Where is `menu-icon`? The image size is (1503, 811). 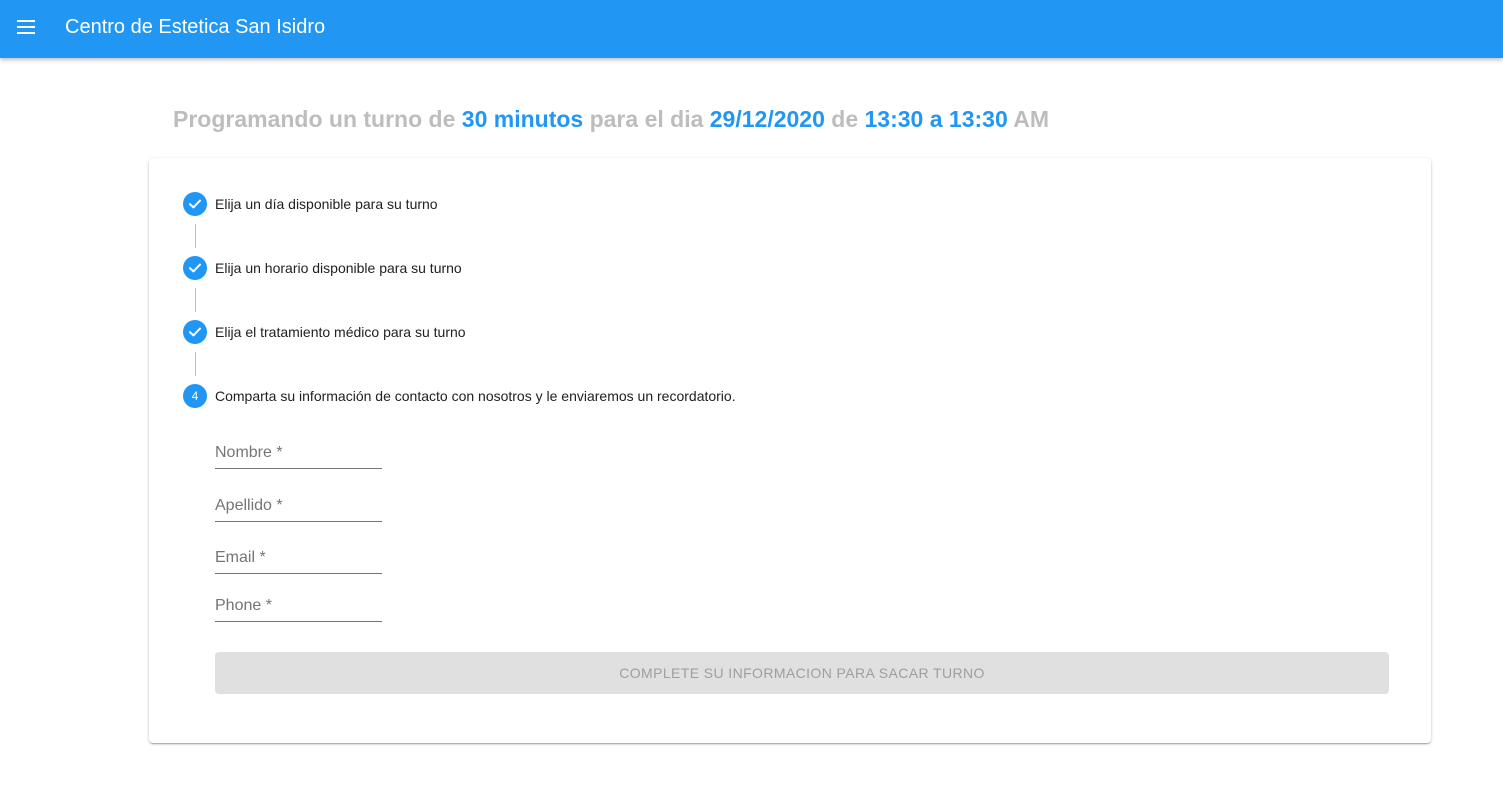
menu-icon is located at coordinates (26, 27).